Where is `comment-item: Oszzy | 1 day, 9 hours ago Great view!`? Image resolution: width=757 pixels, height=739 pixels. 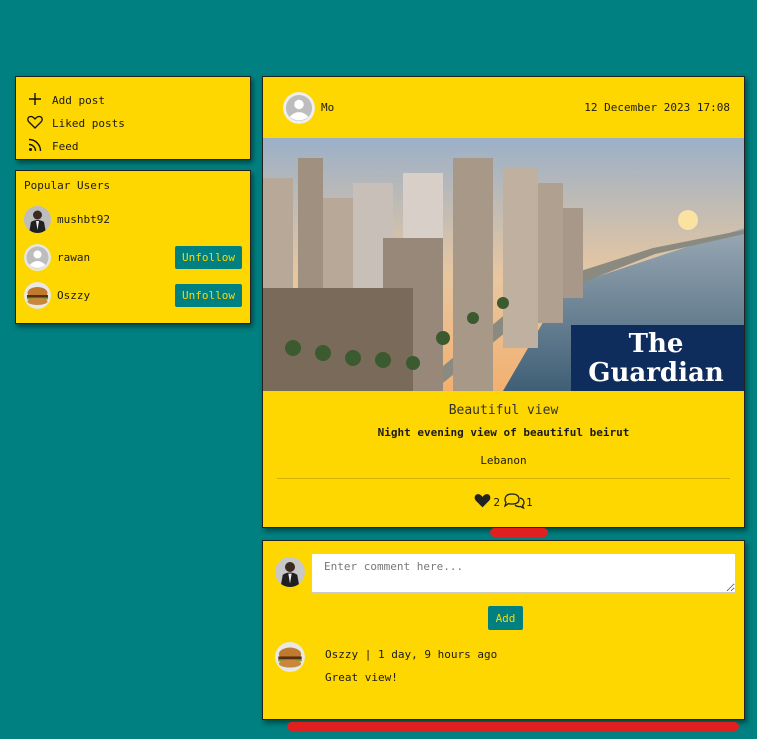
comment-item: Oszzy | 1 day, 9 hours ago Great view! is located at coordinates (505, 663).